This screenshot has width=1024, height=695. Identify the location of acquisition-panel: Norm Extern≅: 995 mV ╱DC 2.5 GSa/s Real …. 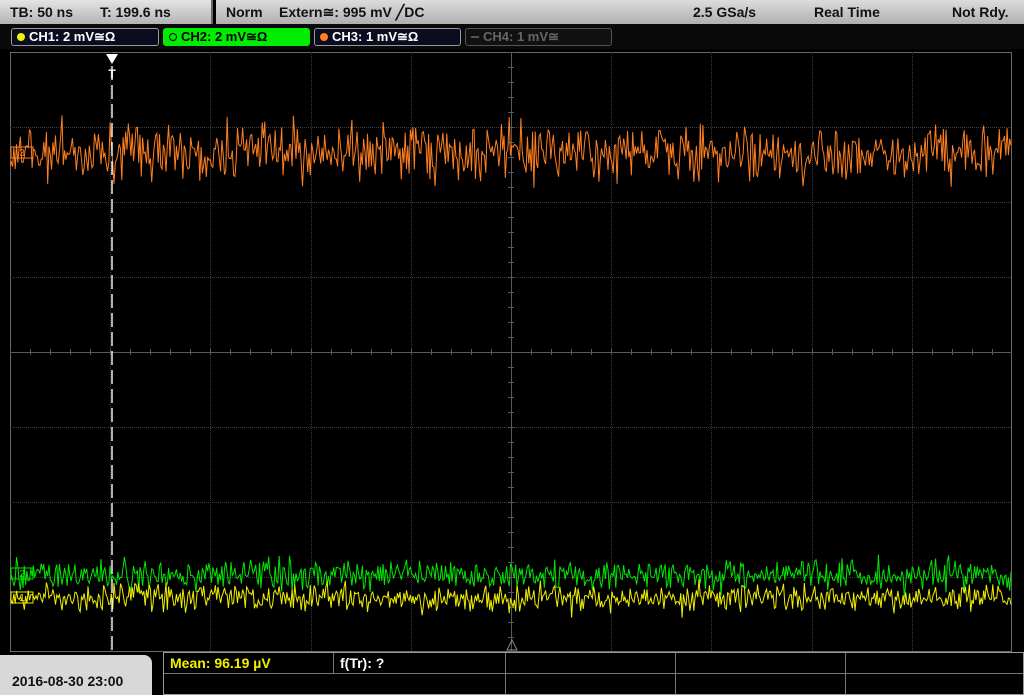
(620, 12).